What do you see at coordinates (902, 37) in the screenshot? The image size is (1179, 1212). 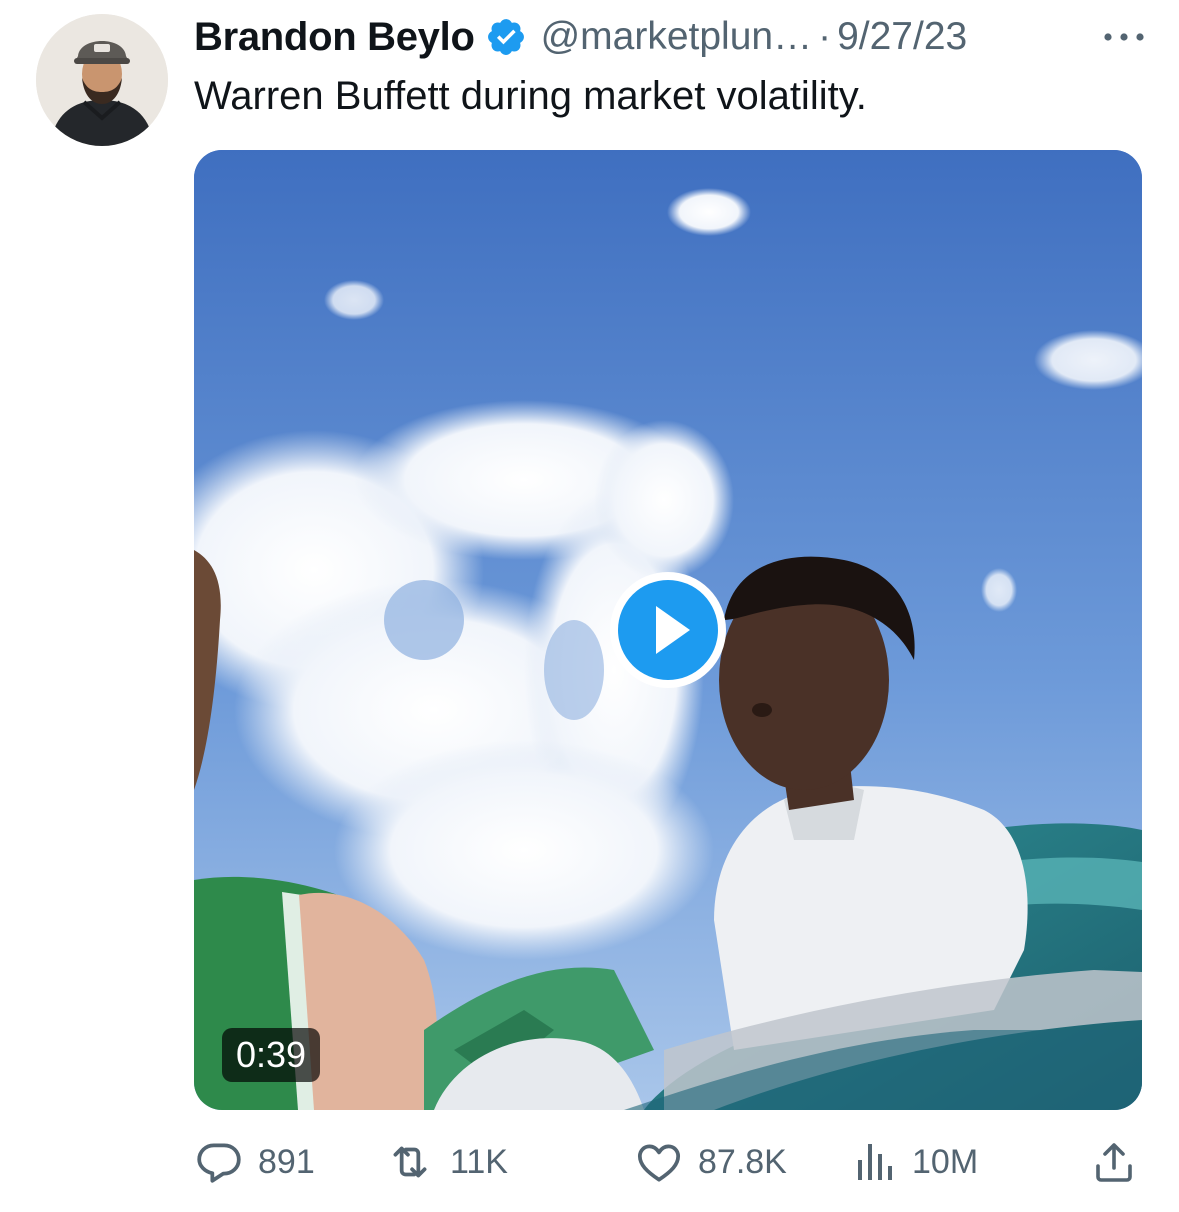 I see `tweet-date: 9/27/23` at bounding box center [902, 37].